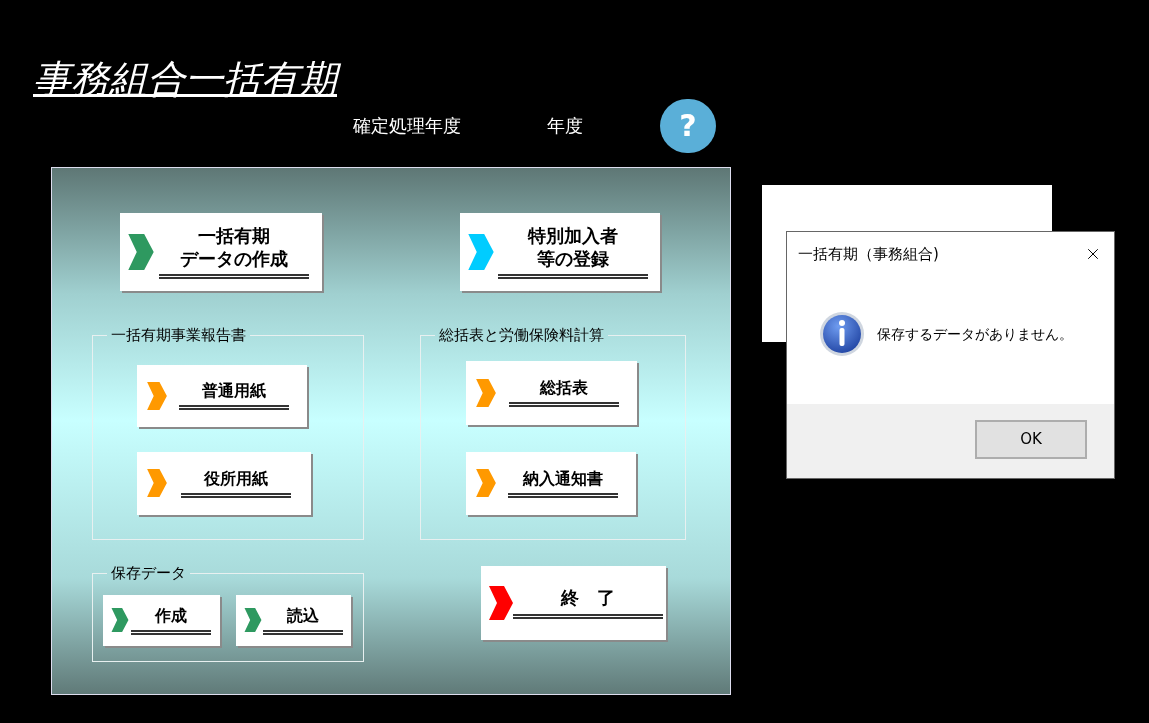 The image size is (1149, 723). What do you see at coordinates (868, 254) in the screenshot?
I see `dialog-title: 一括有期（事務組合)` at bounding box center [868, 254].